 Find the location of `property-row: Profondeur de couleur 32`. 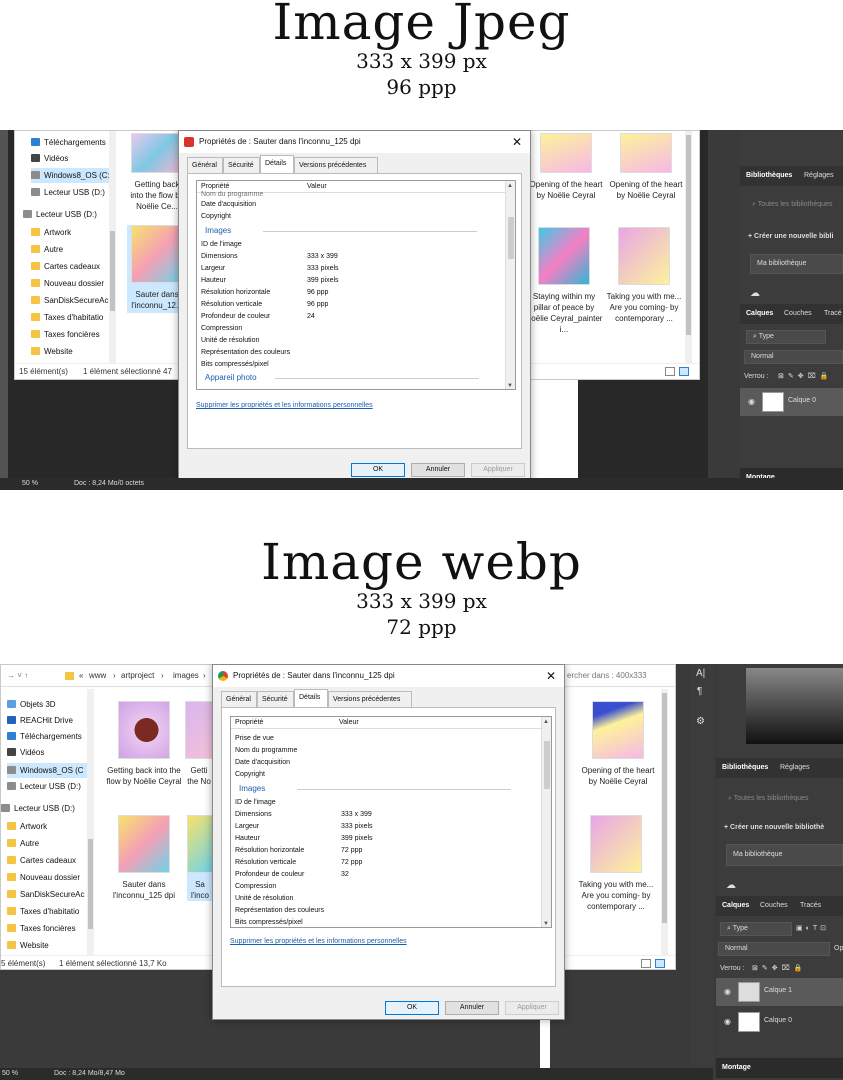

property-row: Profondeur de couleur 32 is located at coordinates (292, 875).